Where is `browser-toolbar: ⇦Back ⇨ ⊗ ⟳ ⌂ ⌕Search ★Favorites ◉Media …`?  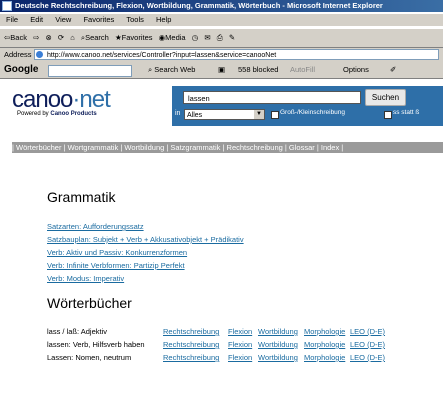
browser-toolbar: ⇦Back ⇨ ⊗ ⟳ ⌂ ⌕Search ★Favorites ◉Media … is located at coordinates (221, 38).